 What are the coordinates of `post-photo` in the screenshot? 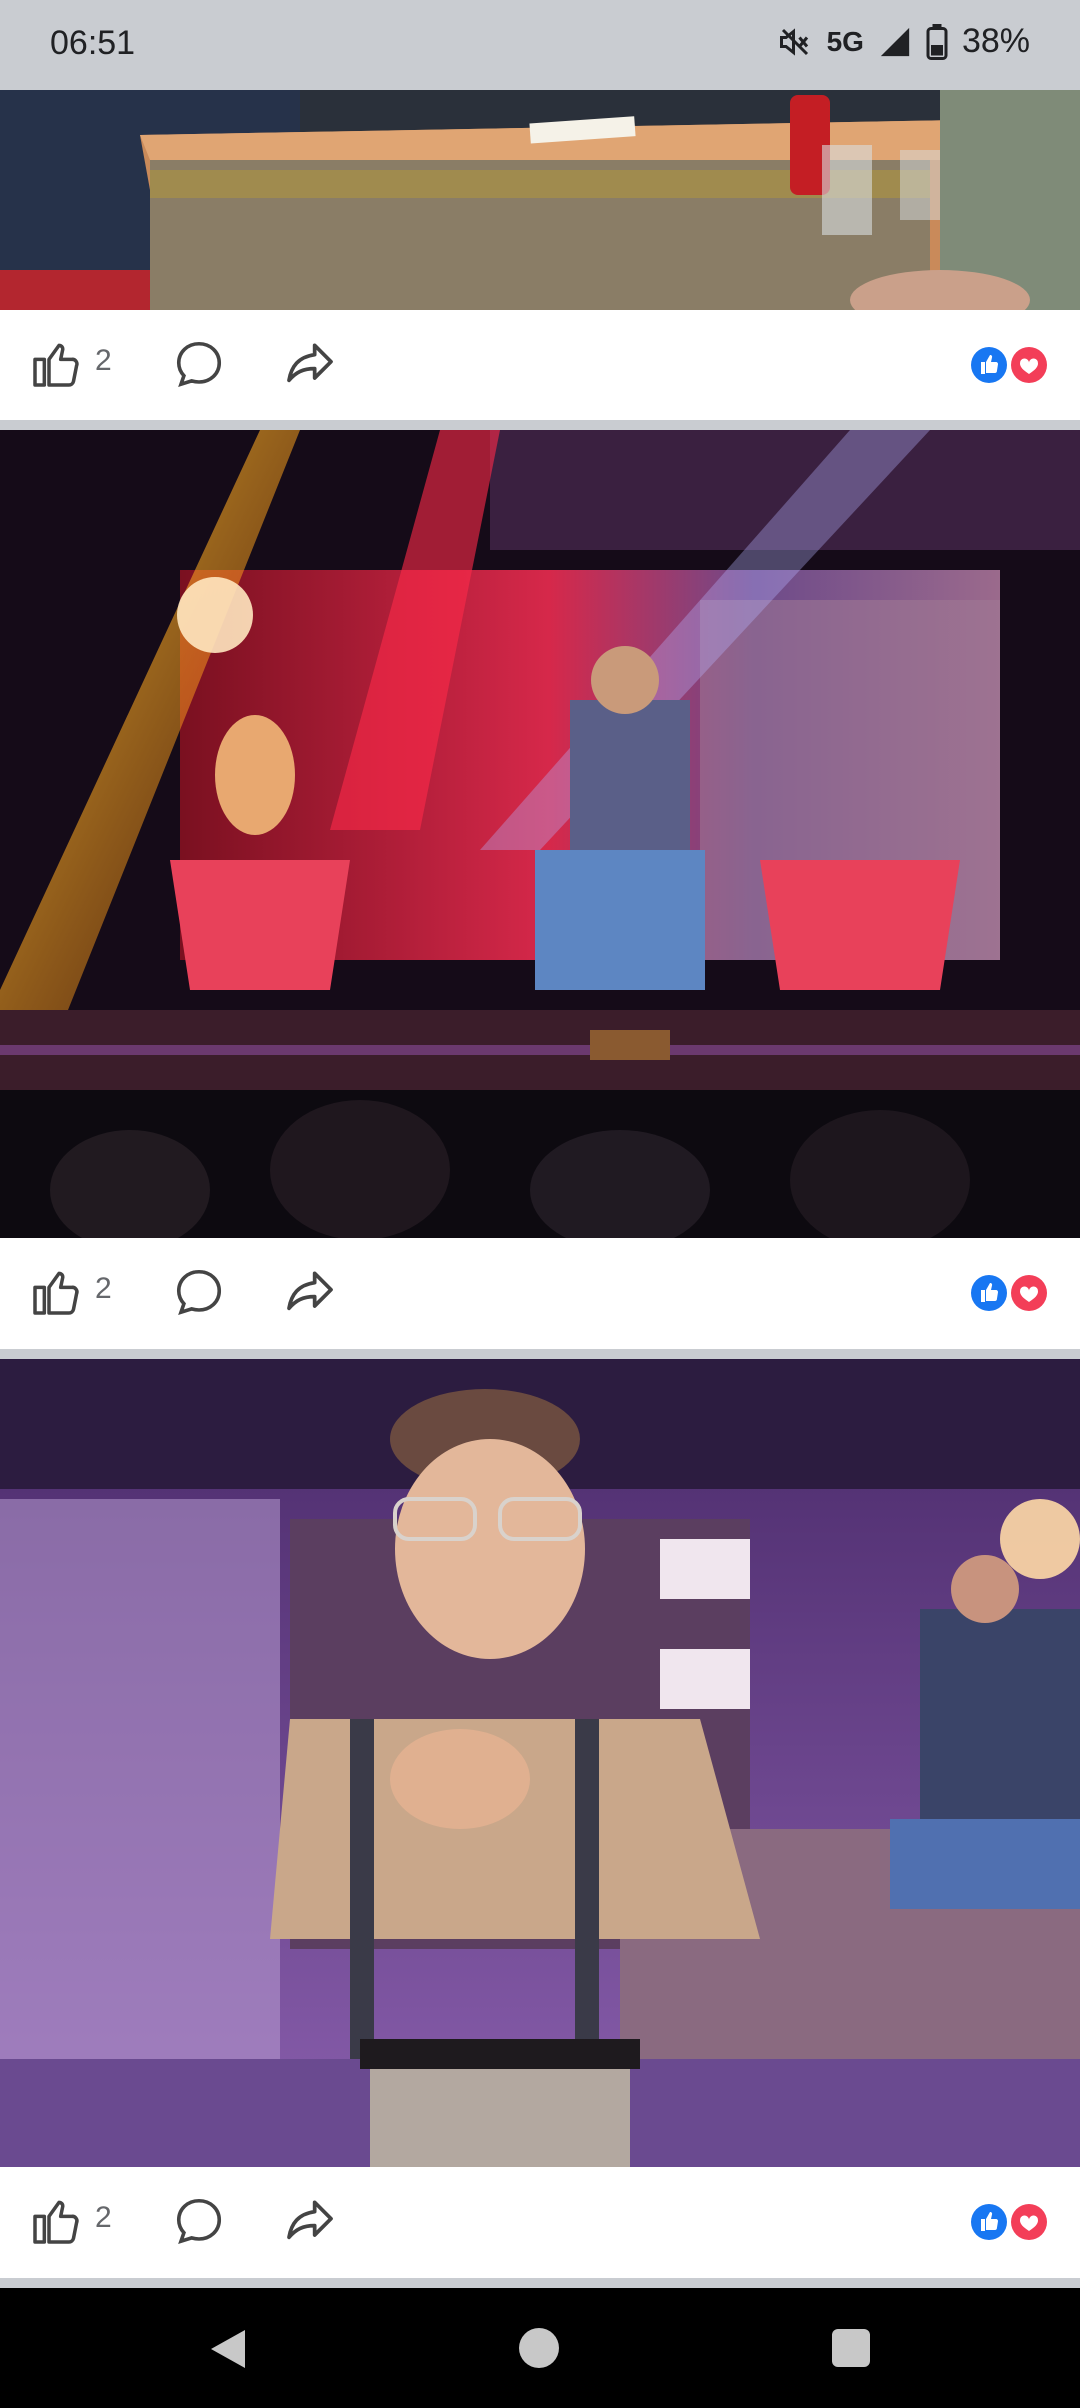 It's located at (540, 200).